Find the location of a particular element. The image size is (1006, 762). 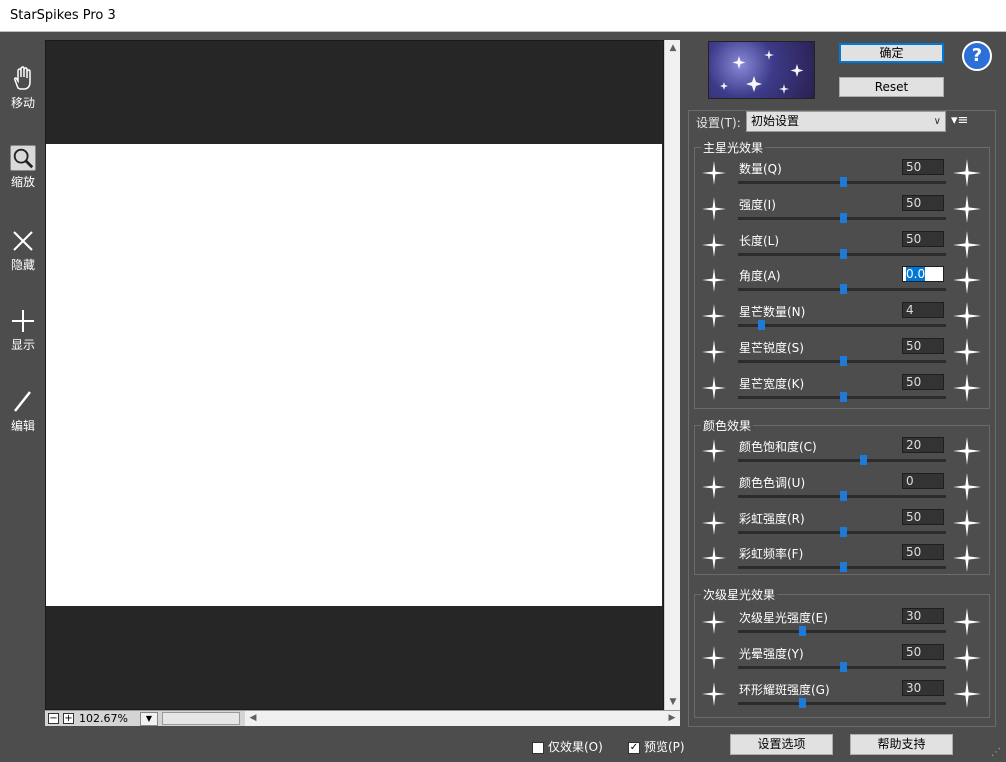

slider-label: 角度(A) is located at coordinates (760, 276).